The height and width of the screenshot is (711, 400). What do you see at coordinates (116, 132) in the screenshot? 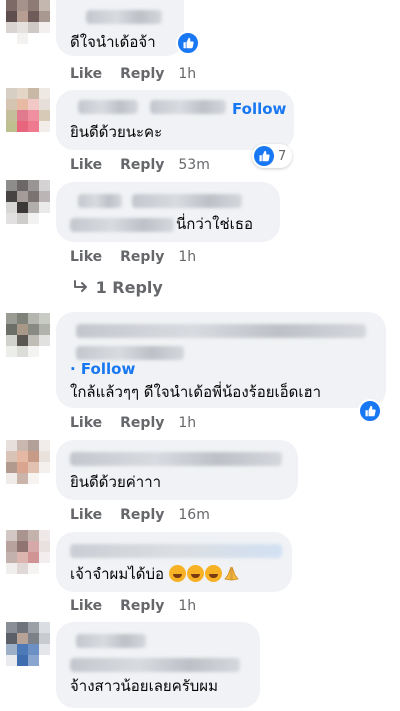
I see `comment-text: ยินดีด้วยนะคะ` at bounding box center [116, 132].